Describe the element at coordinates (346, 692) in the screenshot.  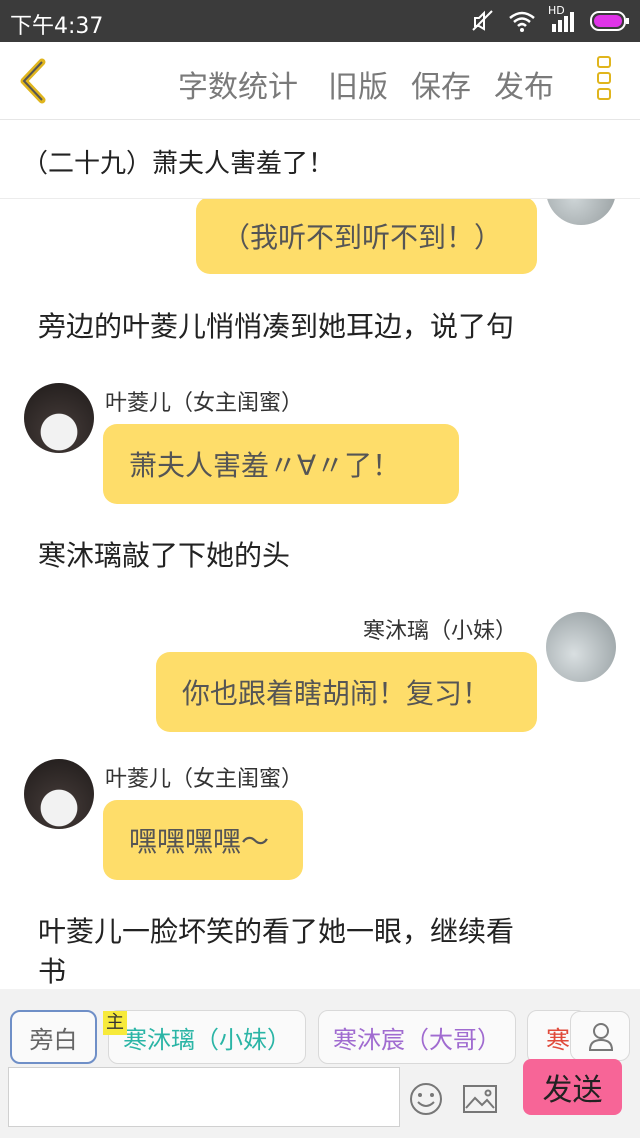
I see `message-bubble: 你也跟着瞎胡闹！复习！` at that location.